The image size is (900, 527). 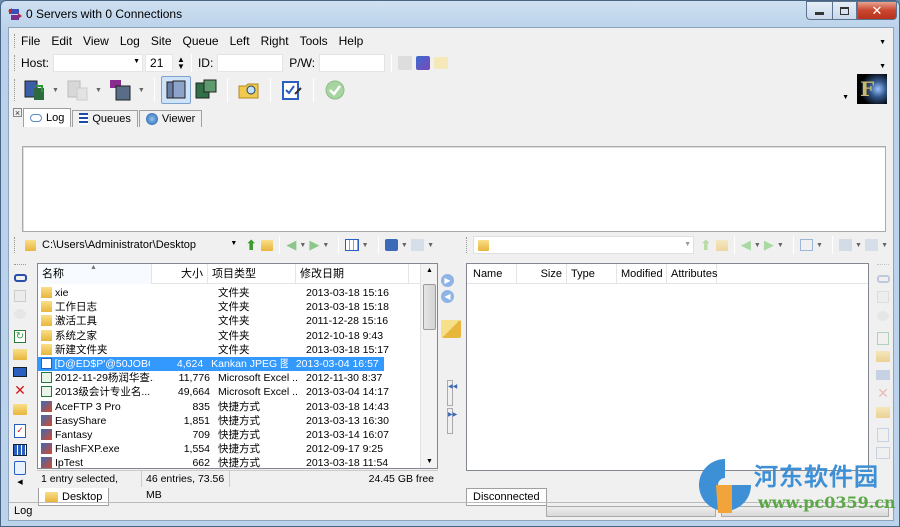 What do you see at coordinates (692, 274) in the screenshot?
I see `column-header-attributes: Attributes` at bounding box center [692, 274].